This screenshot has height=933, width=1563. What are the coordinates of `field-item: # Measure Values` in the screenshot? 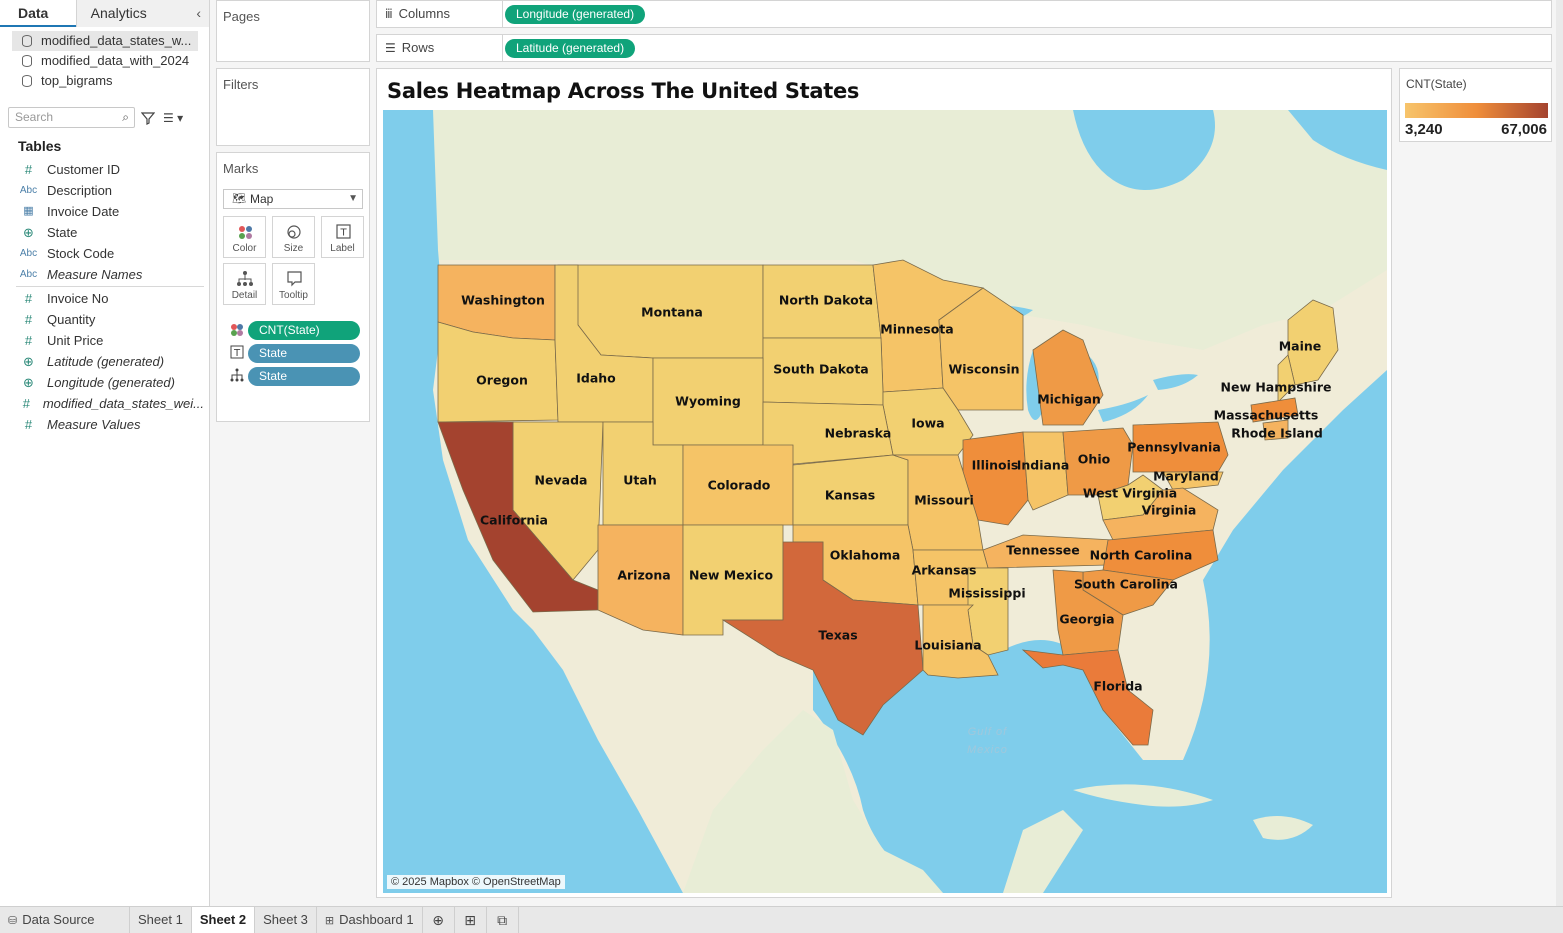 It's located at (110, 424).